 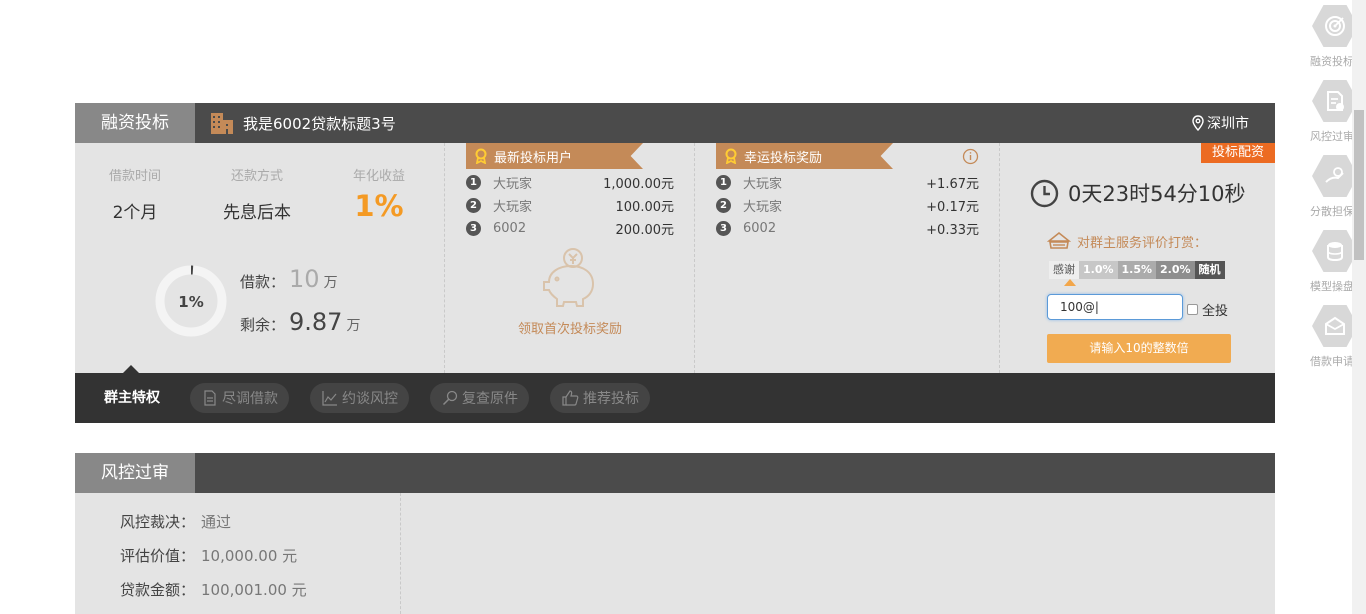 I want to click on clock-icon, so click(x=1044, y=193).